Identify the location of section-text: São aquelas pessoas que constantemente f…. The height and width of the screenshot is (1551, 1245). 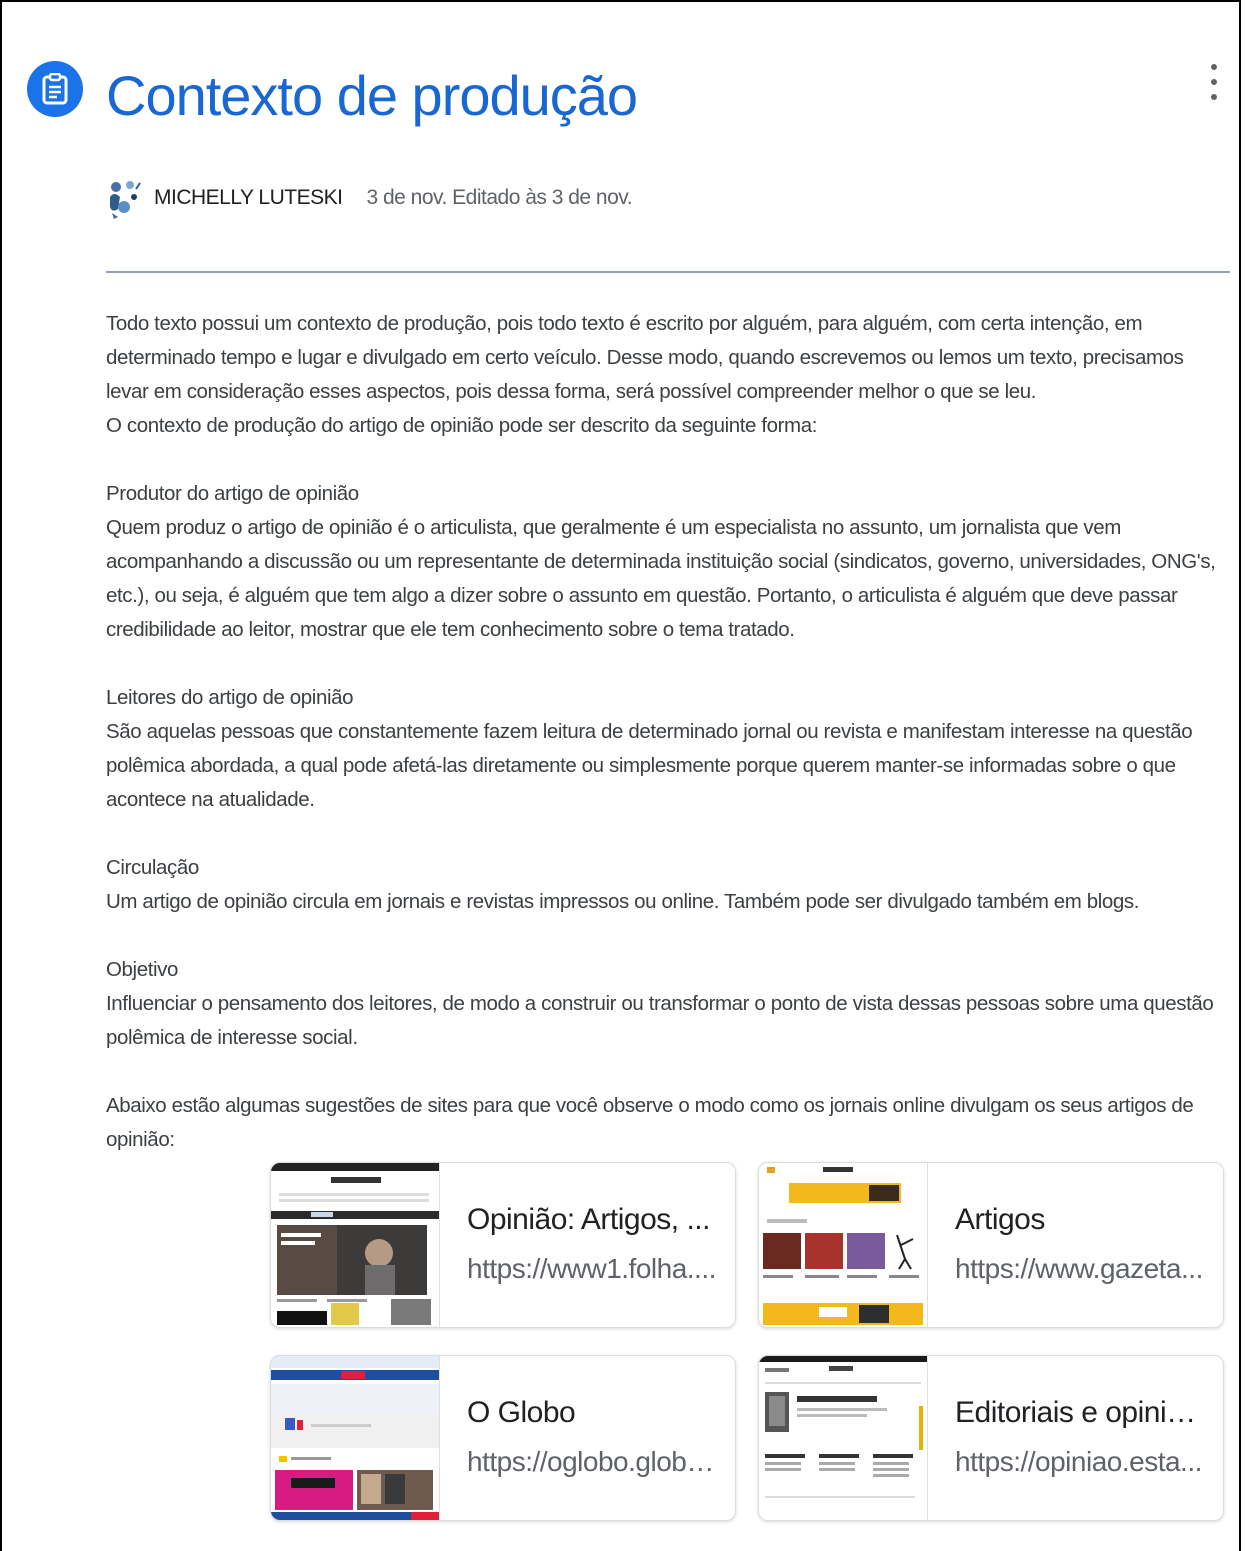
(668, 766).